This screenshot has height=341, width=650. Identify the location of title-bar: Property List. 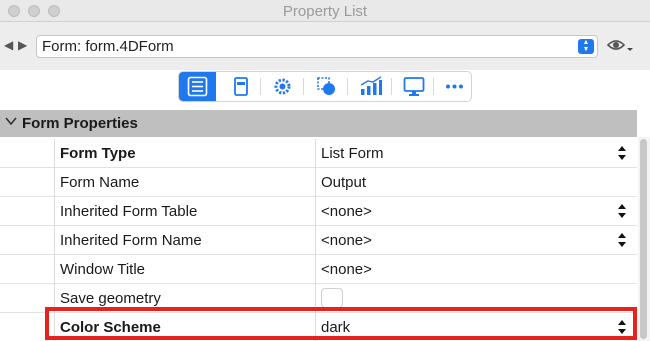
(325, 11).